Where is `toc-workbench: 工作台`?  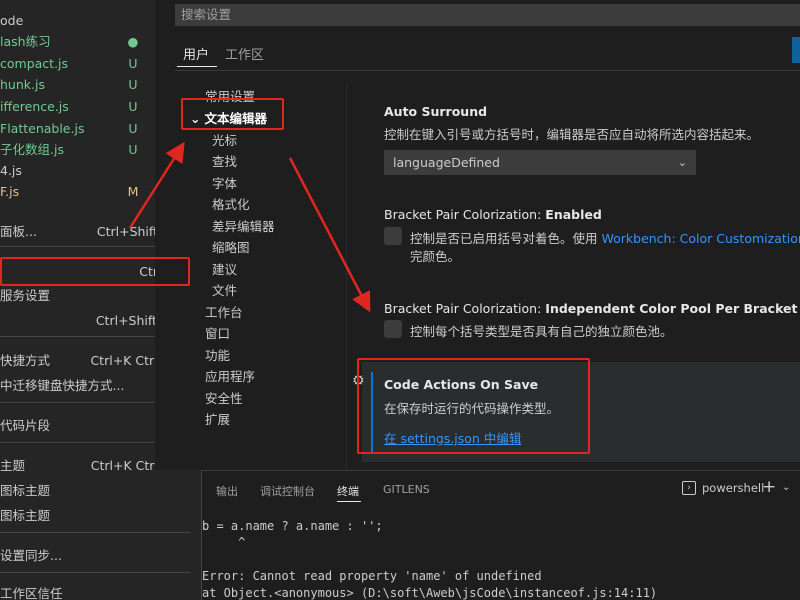 toc-workbench: 工作台 is located at coordinates (224, 311).